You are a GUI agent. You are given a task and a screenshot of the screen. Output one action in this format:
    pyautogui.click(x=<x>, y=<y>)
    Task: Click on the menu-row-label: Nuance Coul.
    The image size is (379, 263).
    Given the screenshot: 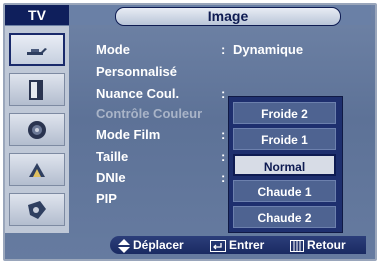 What is the action you would take?
    pyautogui.click(x=138, y=93)
    